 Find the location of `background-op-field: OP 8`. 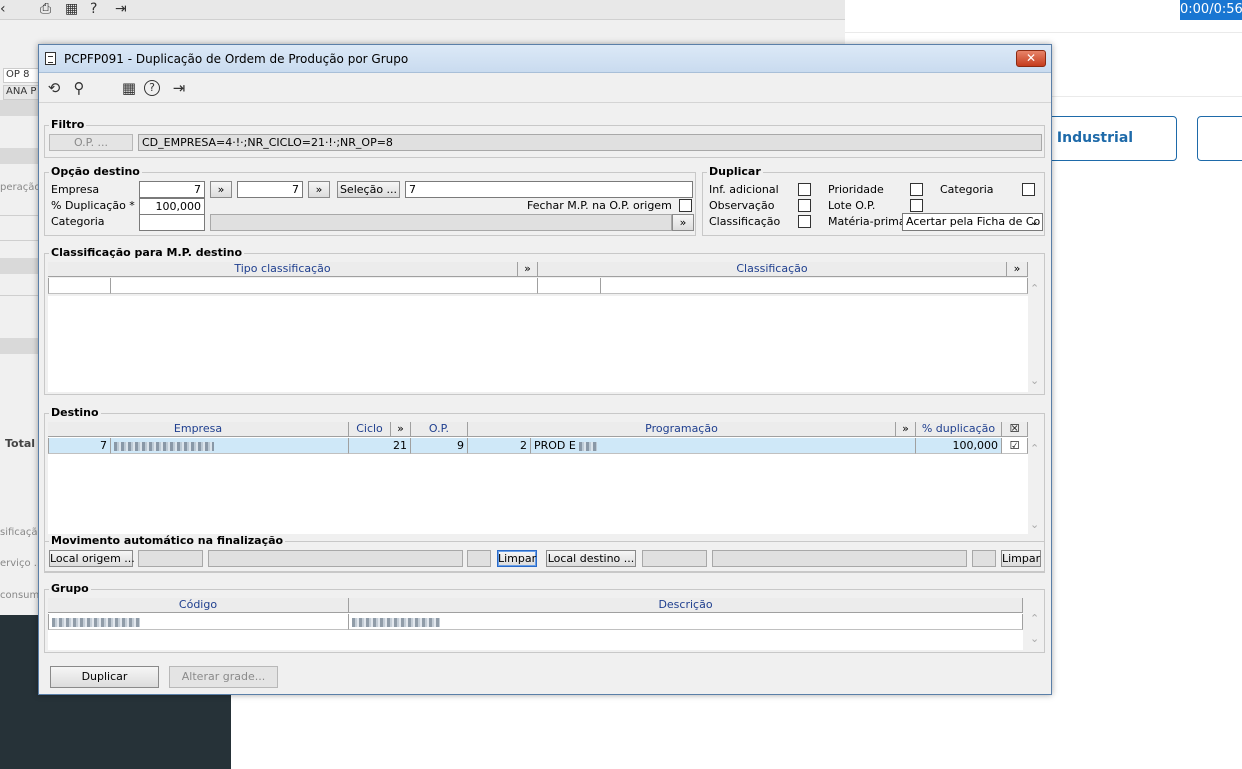

background-op-field: OP 8 is located at coordinates (21, 75).